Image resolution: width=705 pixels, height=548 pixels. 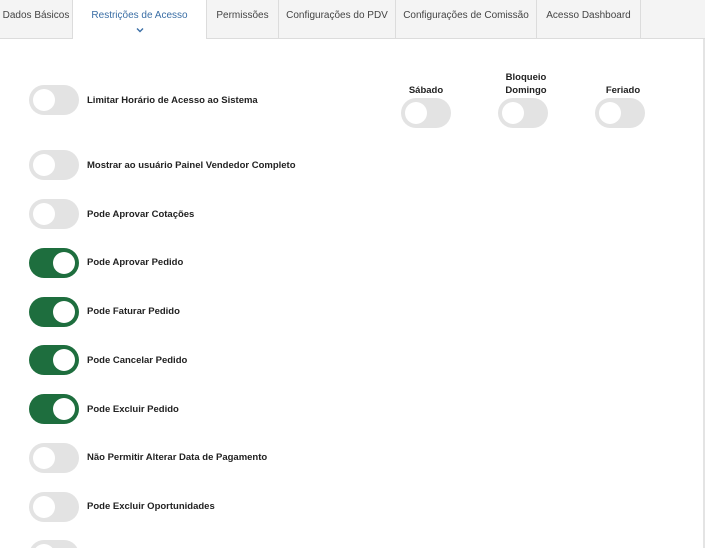 I want to click on tab-label: Restrições de Acesso, so click(x=139, y=15).